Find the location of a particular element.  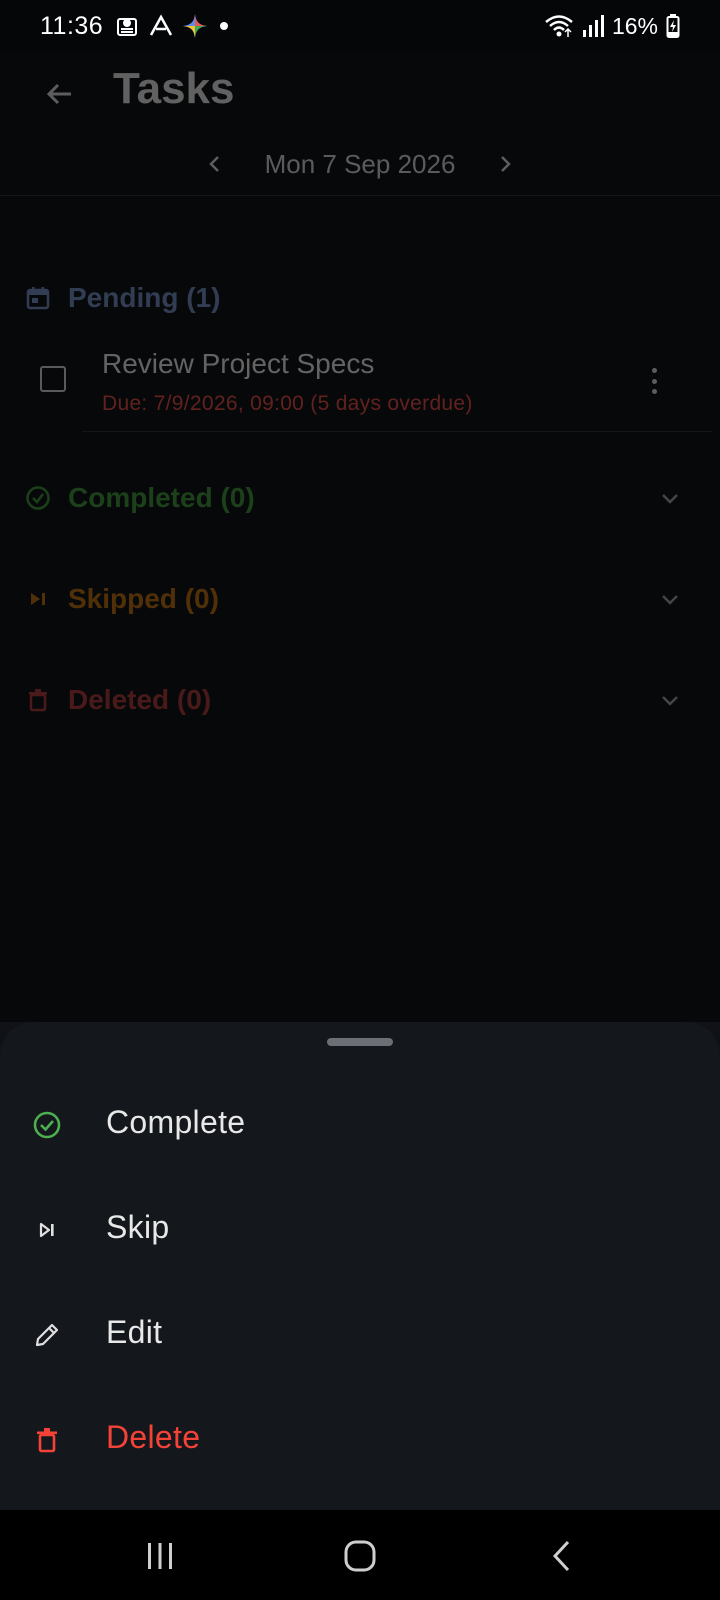

recent-apps-button is located at coordinates (160, 1556).